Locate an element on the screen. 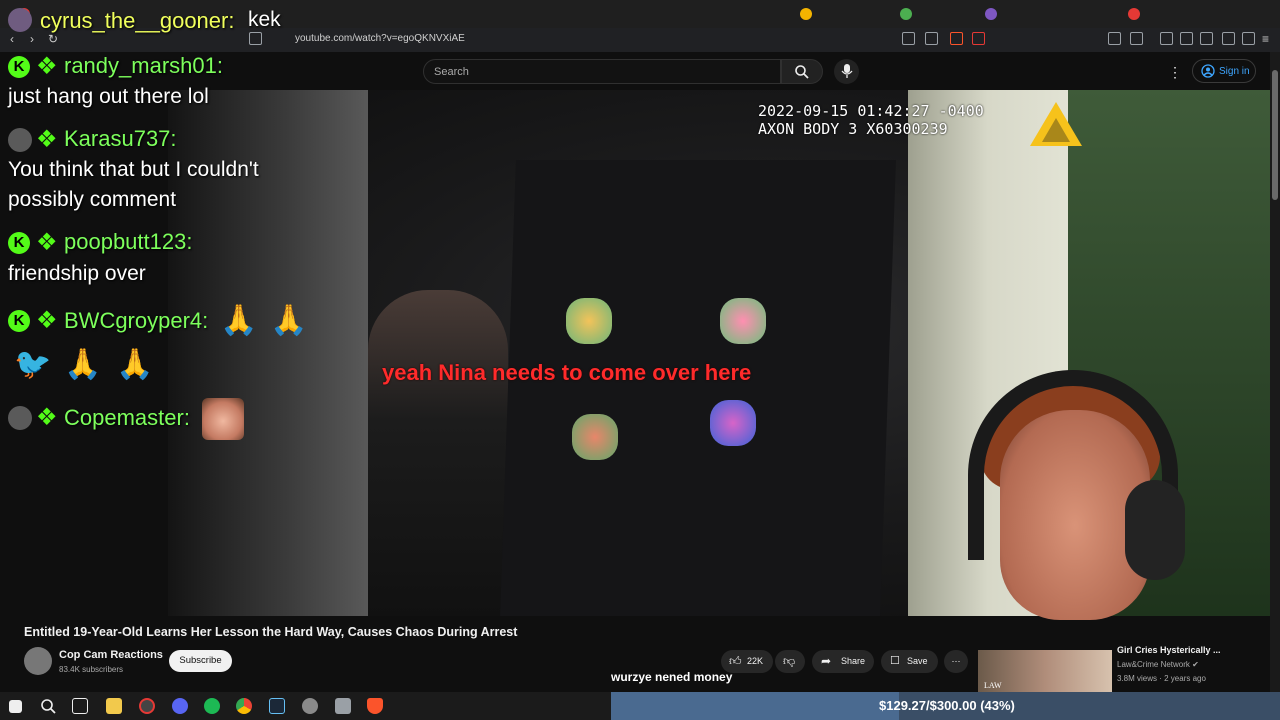 The height and width of the screenshot is (720, 1280). mic-icon is located at coordinates (847, 71).